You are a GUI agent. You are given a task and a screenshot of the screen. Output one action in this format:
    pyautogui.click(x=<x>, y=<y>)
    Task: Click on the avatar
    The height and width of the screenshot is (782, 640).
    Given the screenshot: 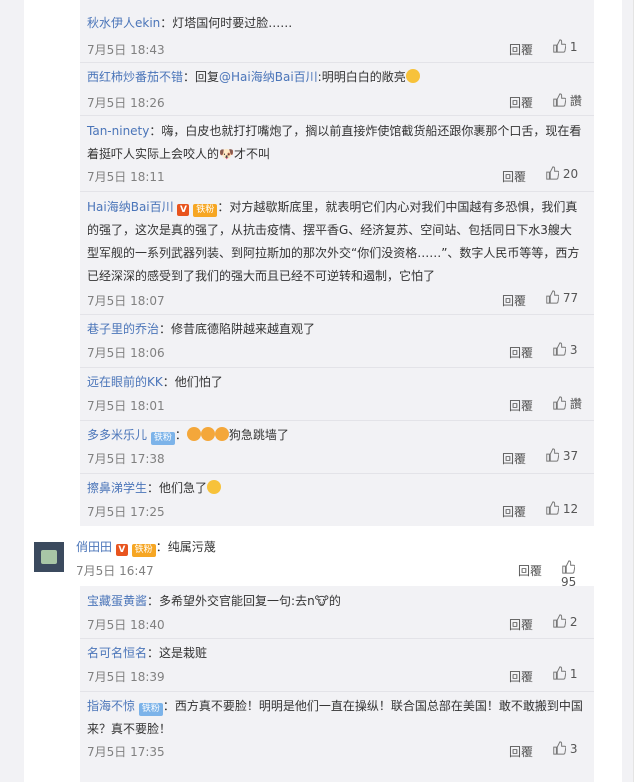 What is the action you would take?
    pyautogui.click(x=49, y=557)
    